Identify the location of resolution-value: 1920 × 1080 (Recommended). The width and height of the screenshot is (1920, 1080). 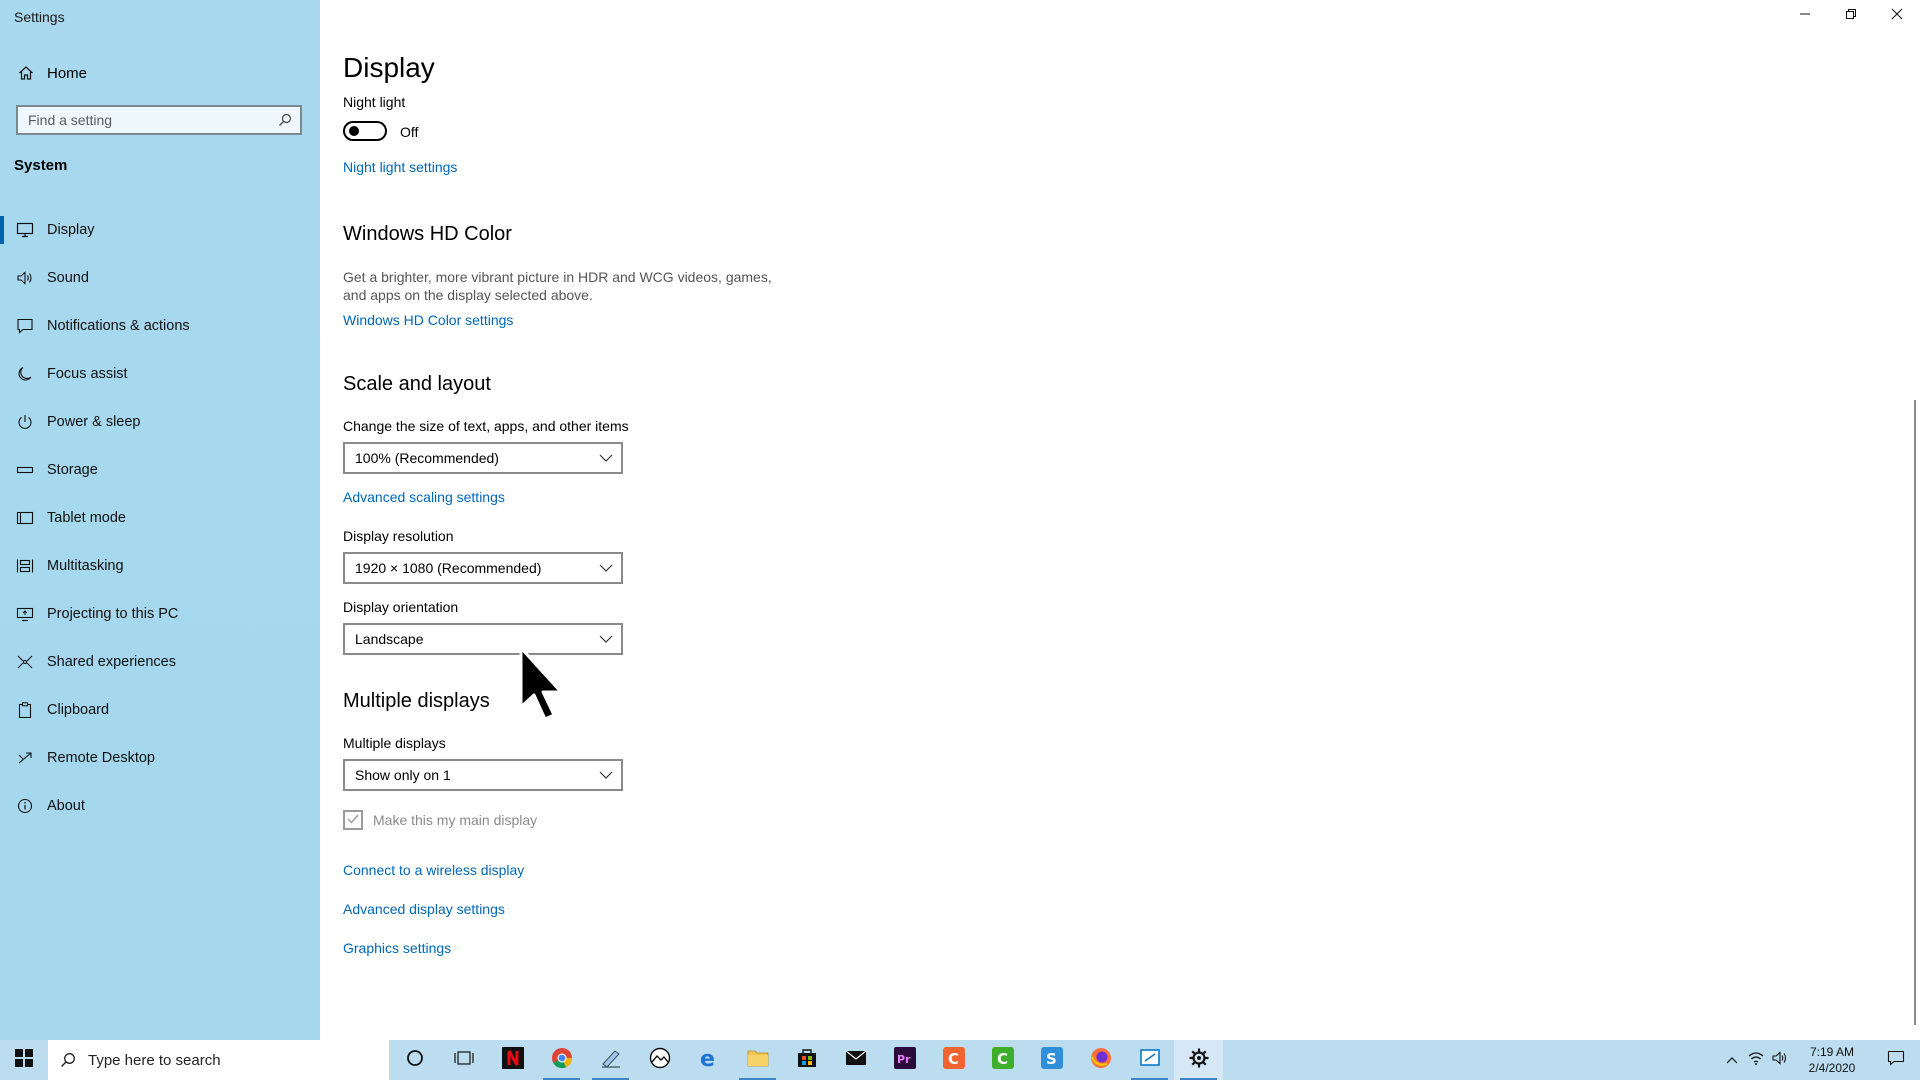
(448, 568).